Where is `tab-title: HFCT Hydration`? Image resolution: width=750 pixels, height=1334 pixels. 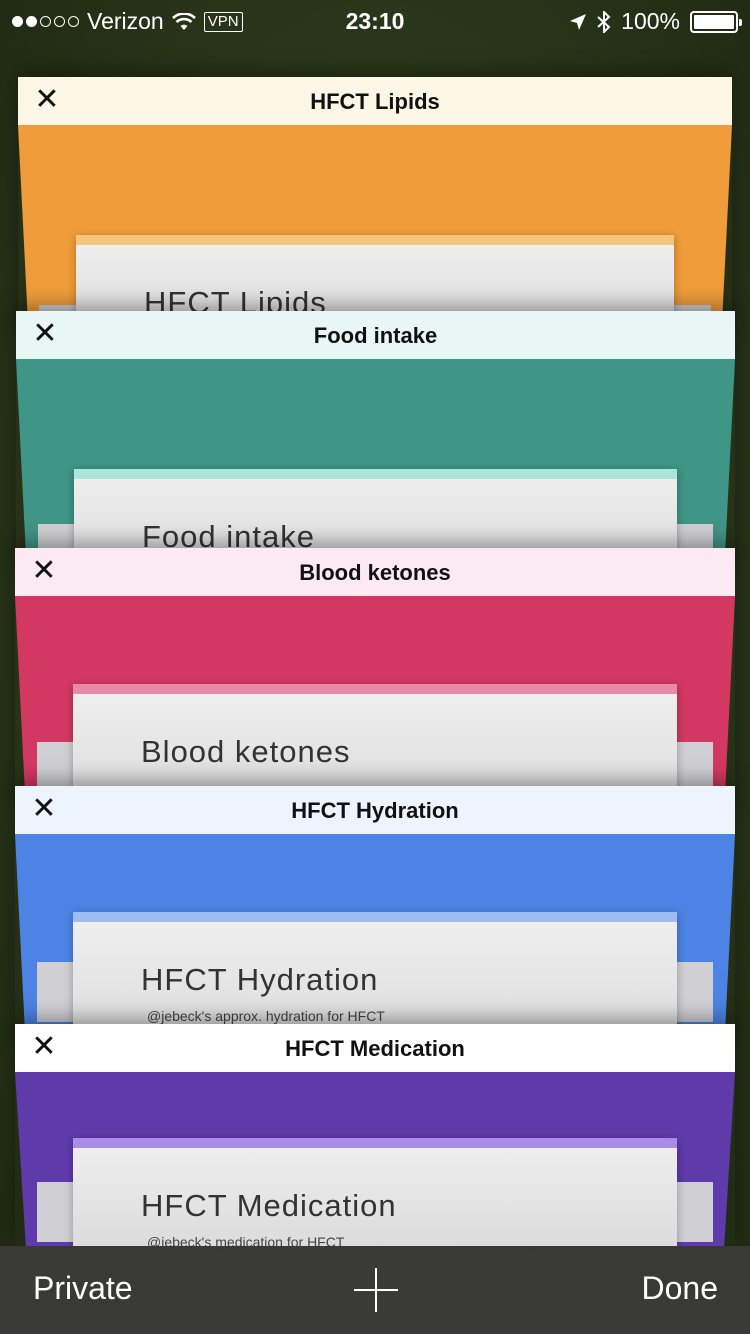
tab-title: HFCT Hydration is located at coordinates (375, 810).